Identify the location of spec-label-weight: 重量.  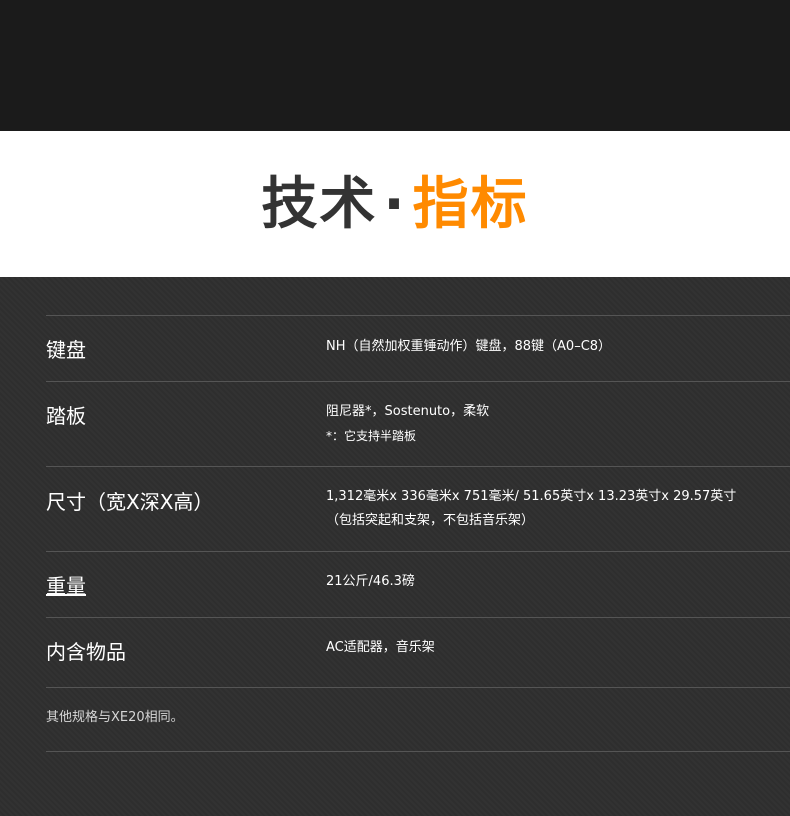
(66, 586).